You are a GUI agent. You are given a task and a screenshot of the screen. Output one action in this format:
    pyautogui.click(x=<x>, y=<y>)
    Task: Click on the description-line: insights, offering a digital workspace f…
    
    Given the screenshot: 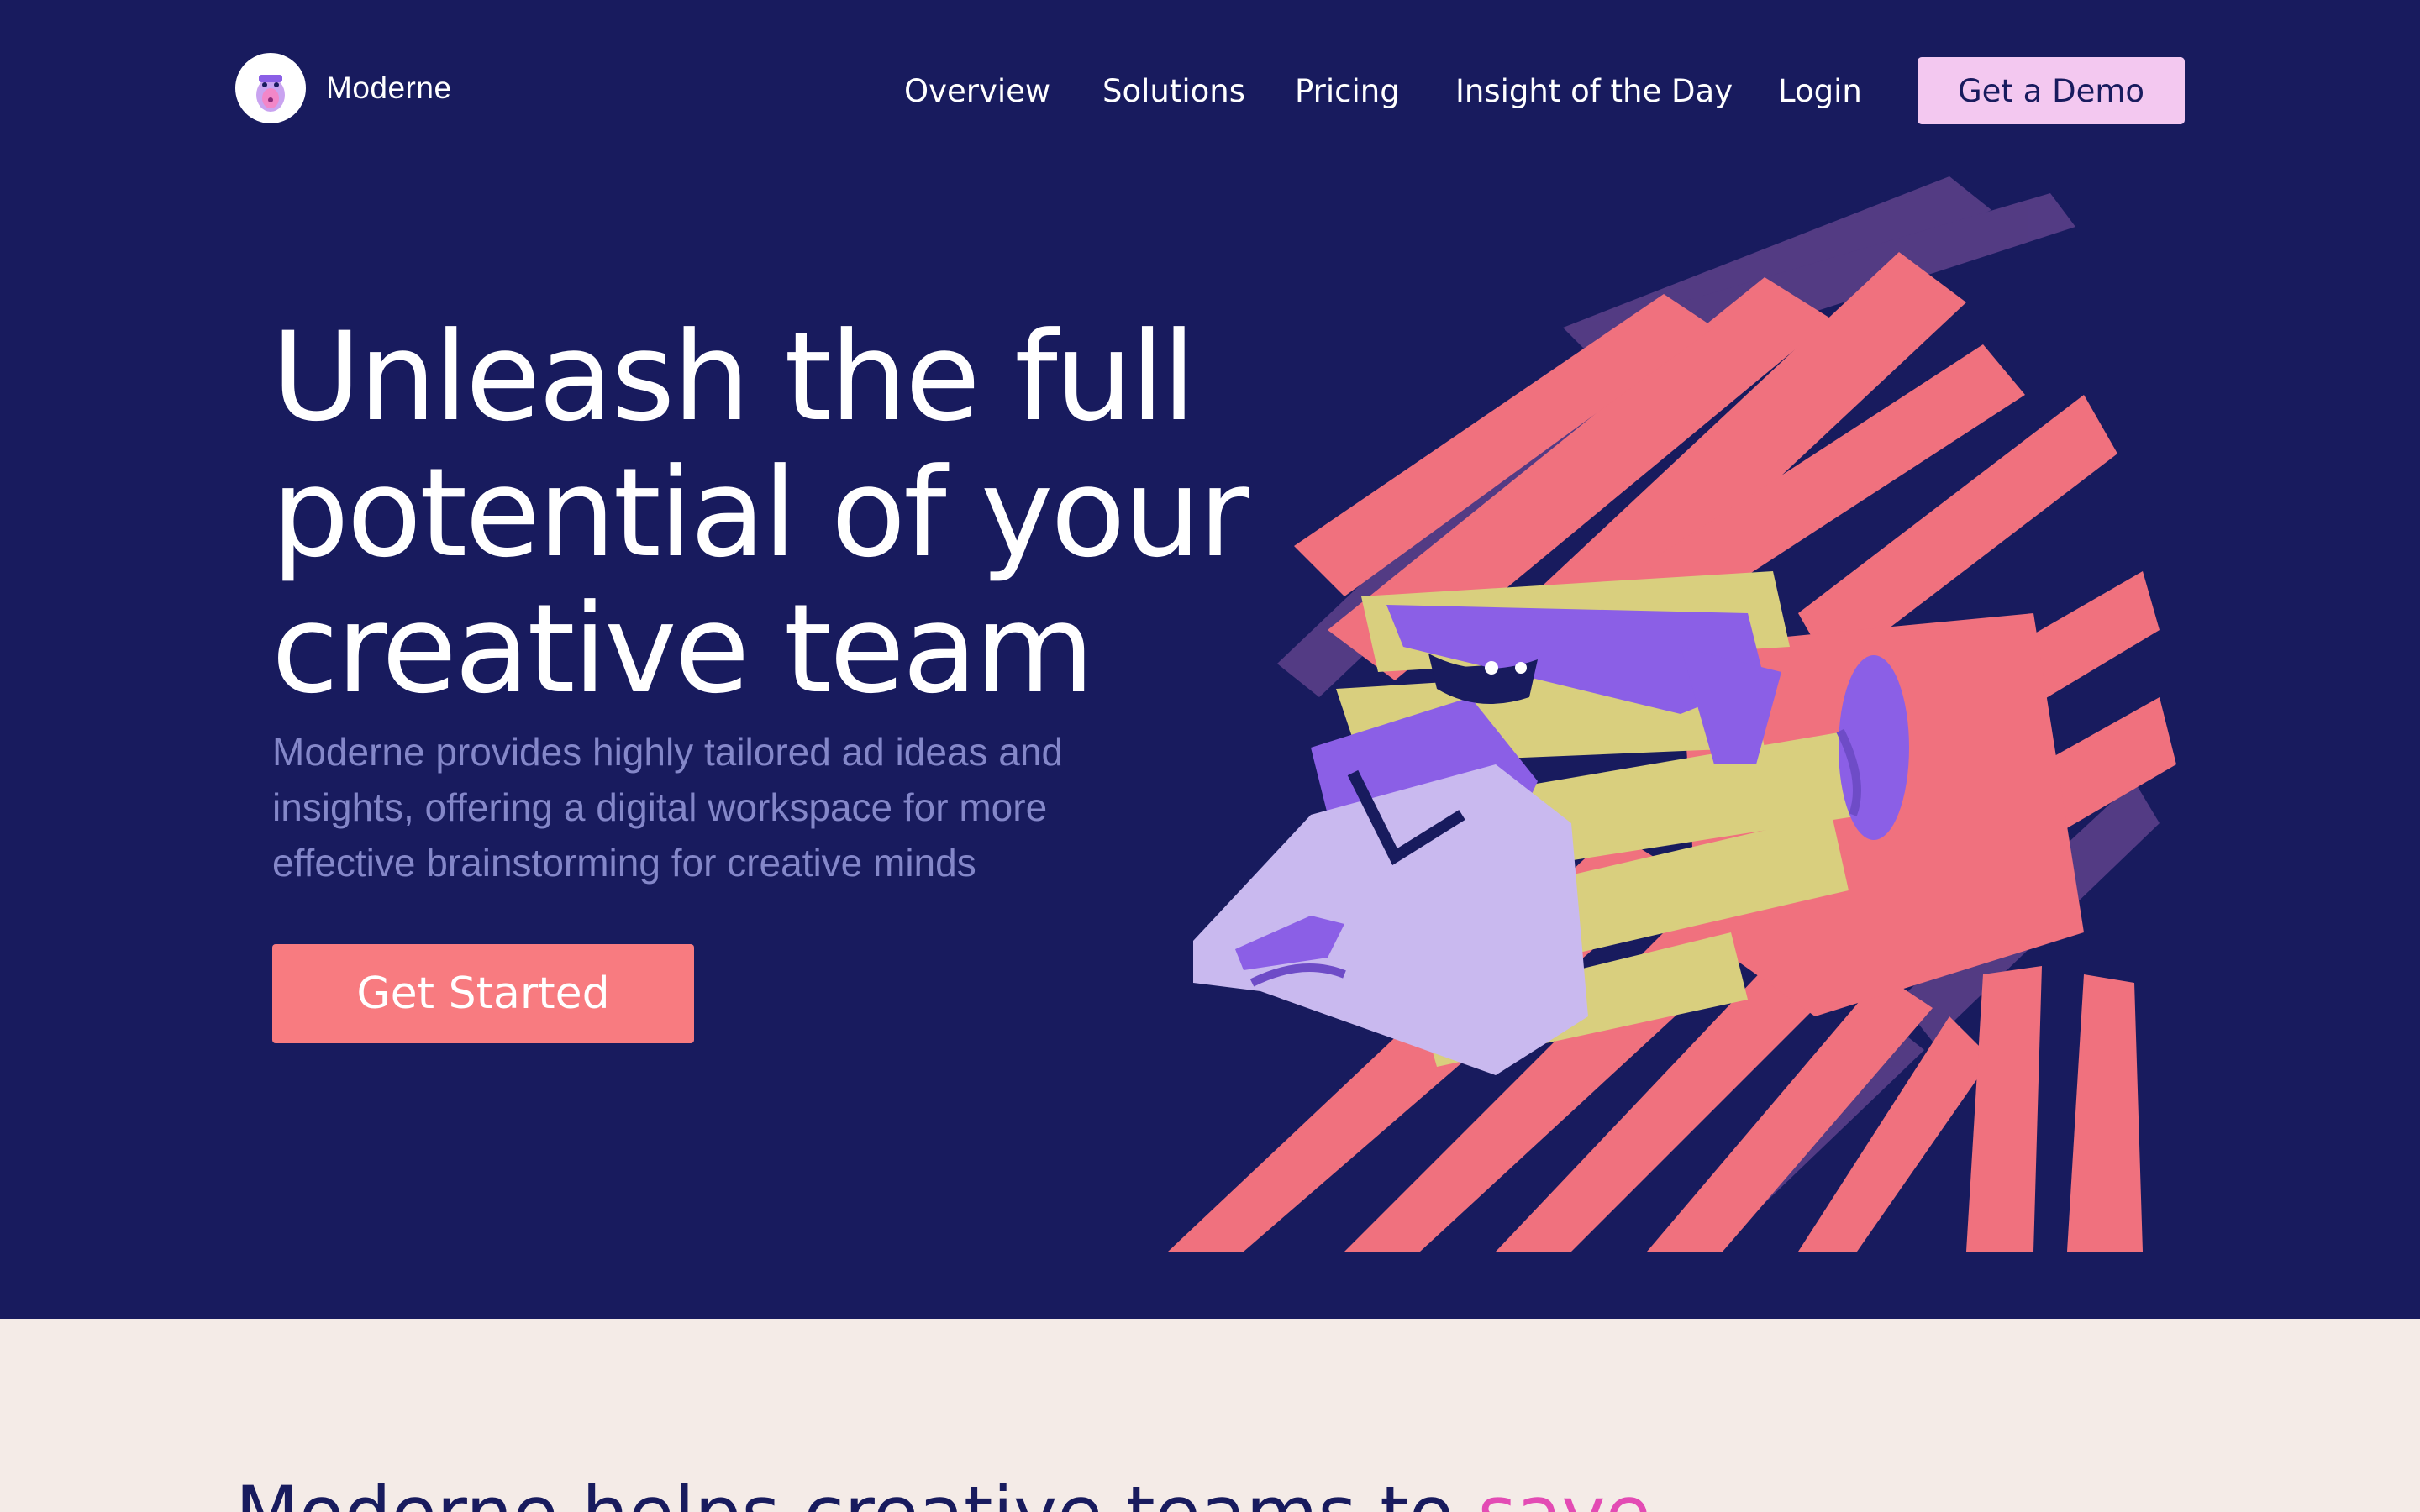 What is the action you would take?
    pyautogui.click(x=660, y=807)
    